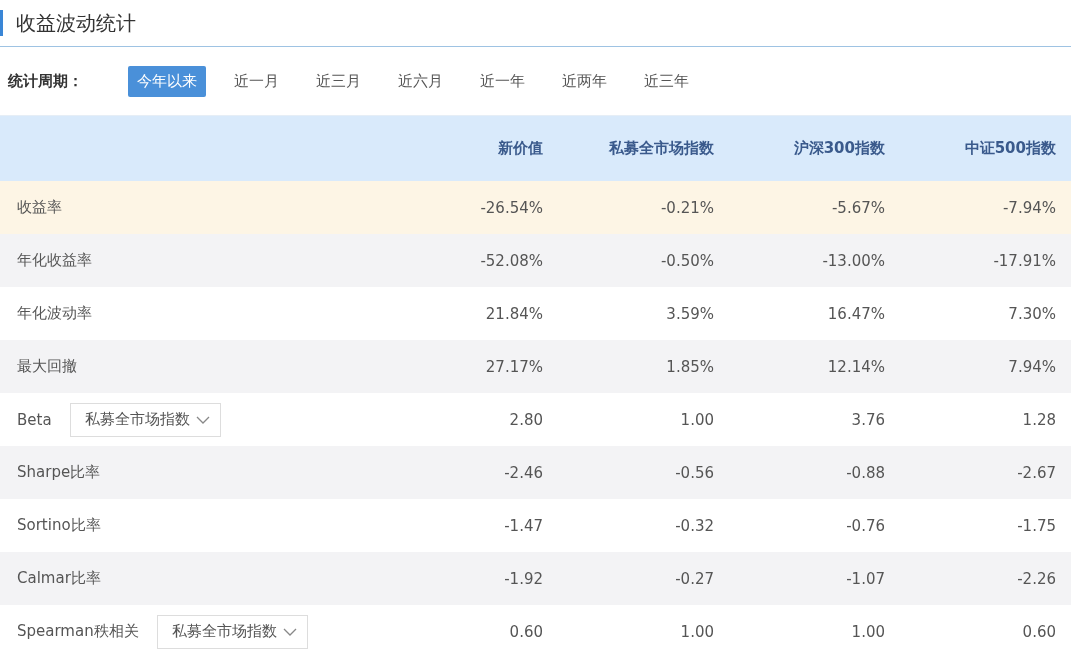  What do you see at coordinates (643, 366) in the screenshot?
I see `table-cell: 1.85%` at bounding box center [643, 366].